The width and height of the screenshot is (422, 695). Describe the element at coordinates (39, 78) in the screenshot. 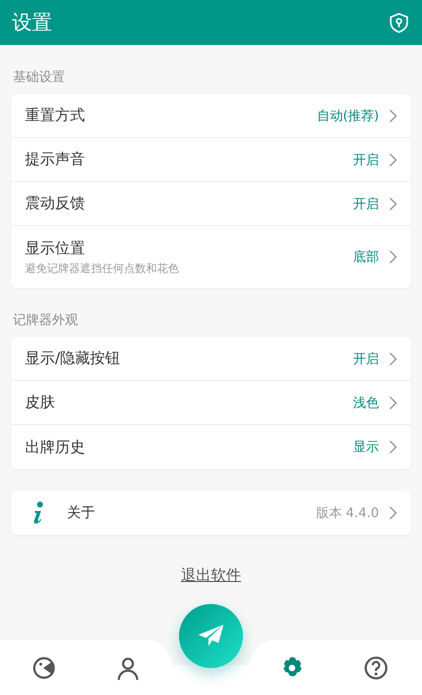

I see `section-title: 基础设置` at that location.